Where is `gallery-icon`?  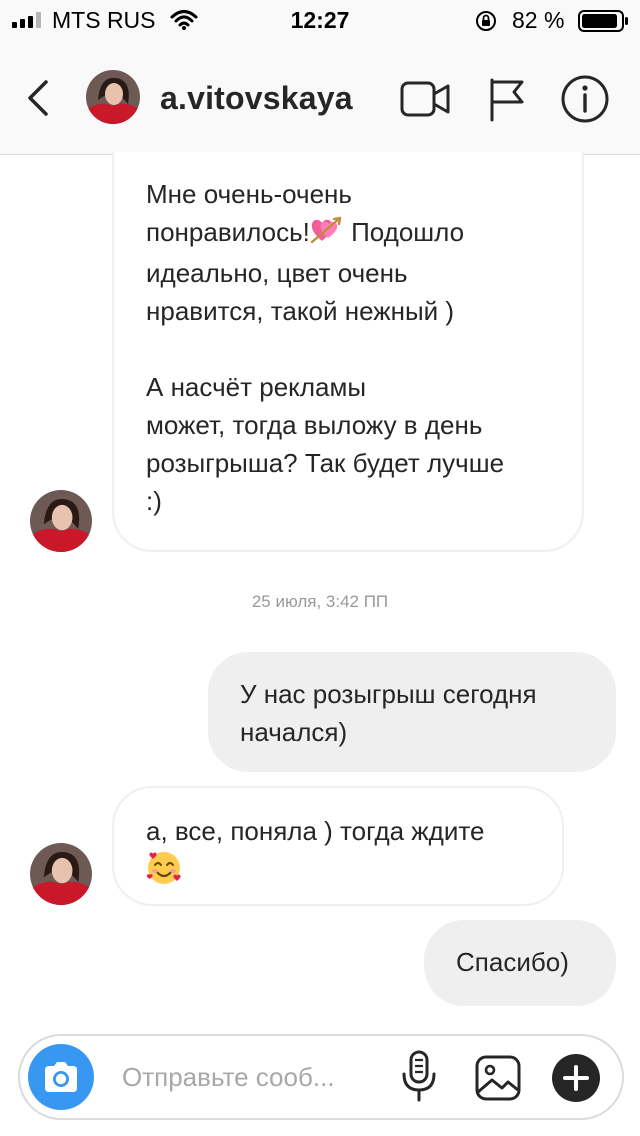 gallery-icon is located at coordinates (498, 1078).